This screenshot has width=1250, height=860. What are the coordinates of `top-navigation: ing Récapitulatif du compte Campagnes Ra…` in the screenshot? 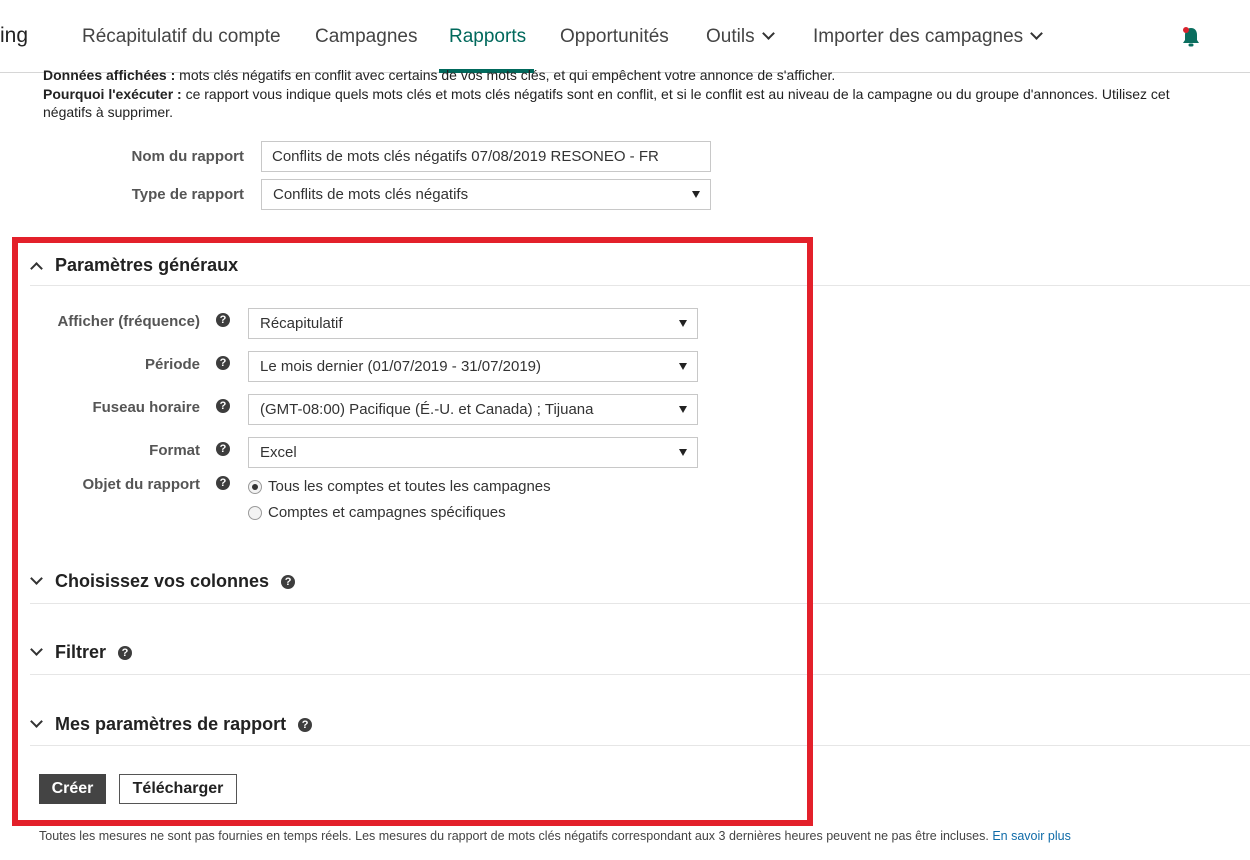 It's located at (625, 36).